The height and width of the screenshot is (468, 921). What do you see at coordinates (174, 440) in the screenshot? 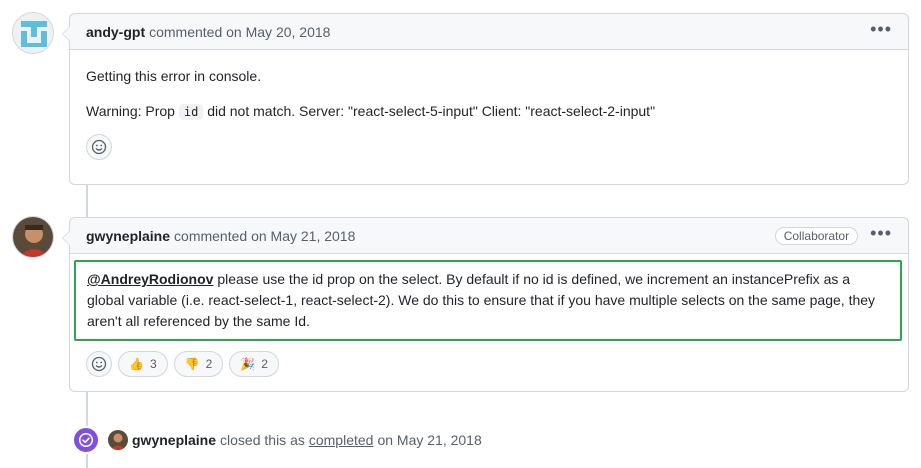
I see `event-author: gwyneplaine` at bounding box center [174, 440].